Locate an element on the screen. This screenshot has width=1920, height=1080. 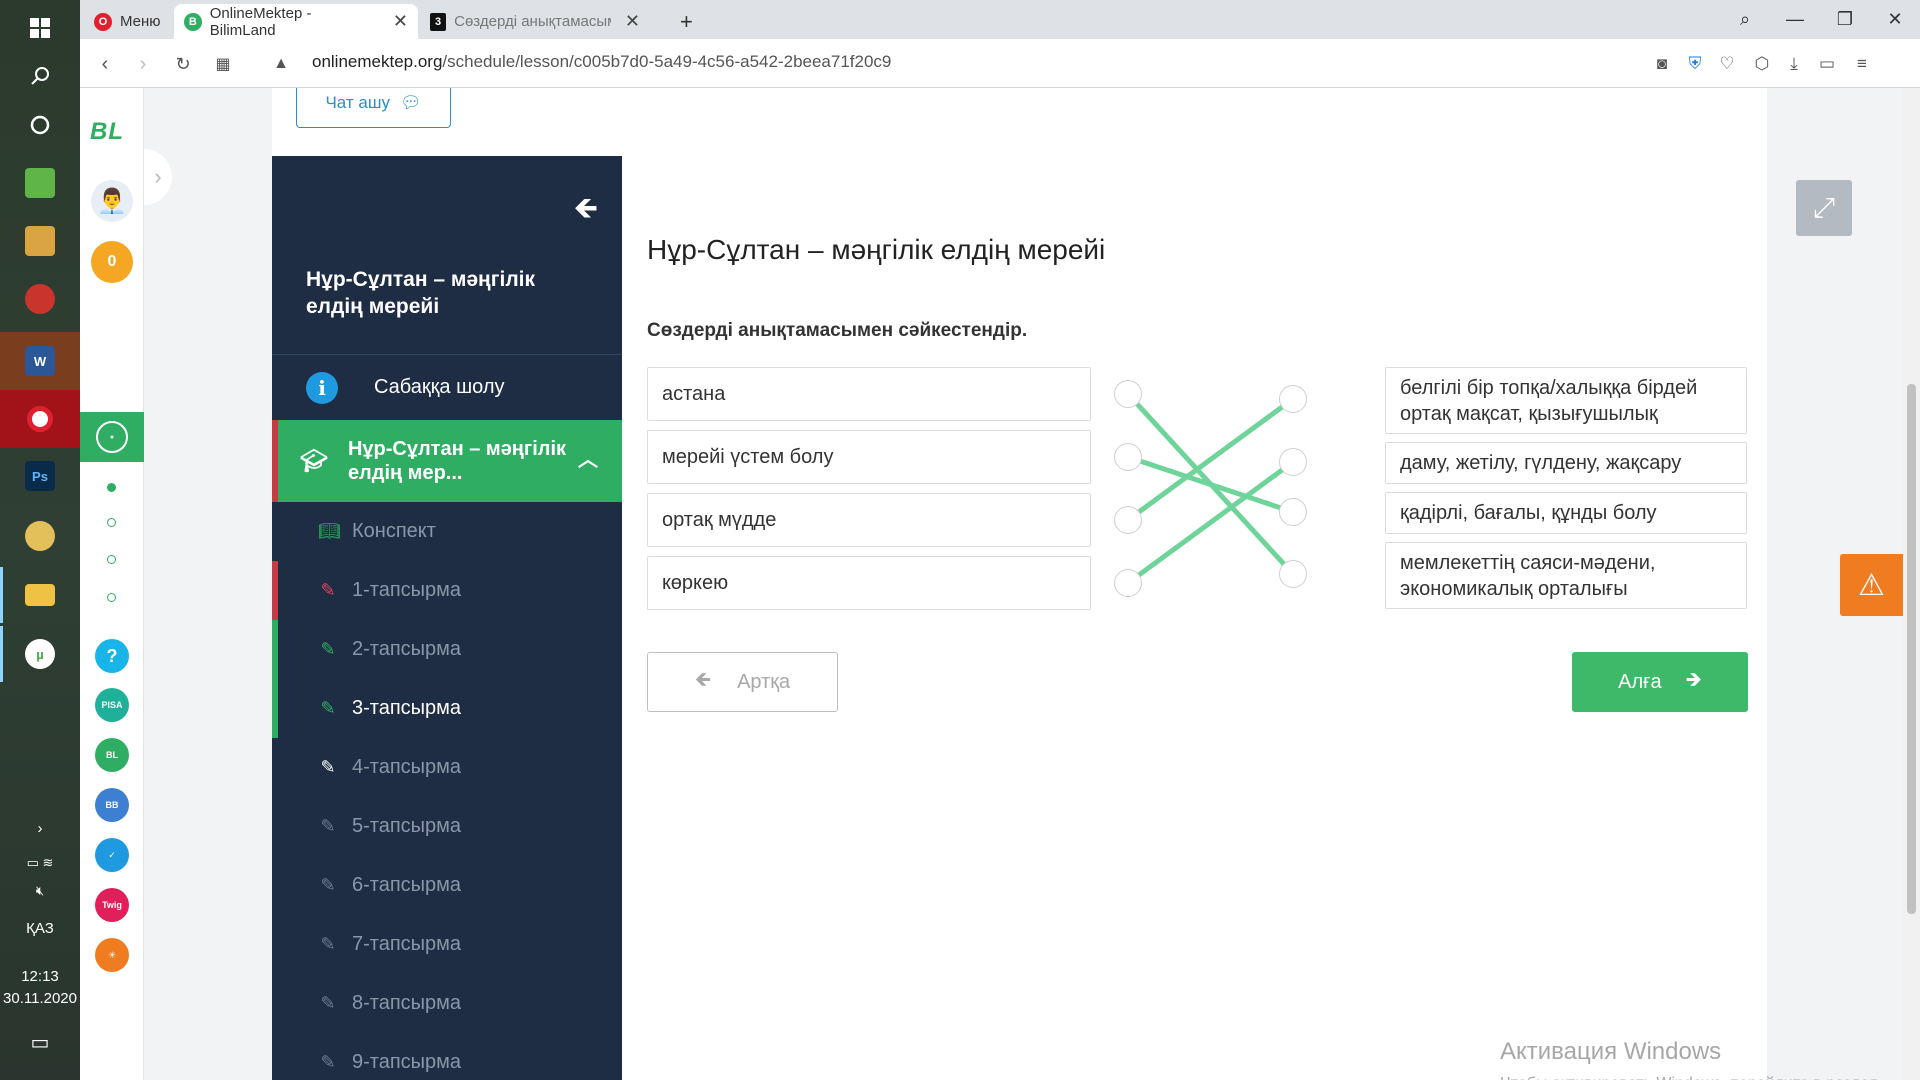
photoshop-icon: Ps is located at coordinates (40, 476).